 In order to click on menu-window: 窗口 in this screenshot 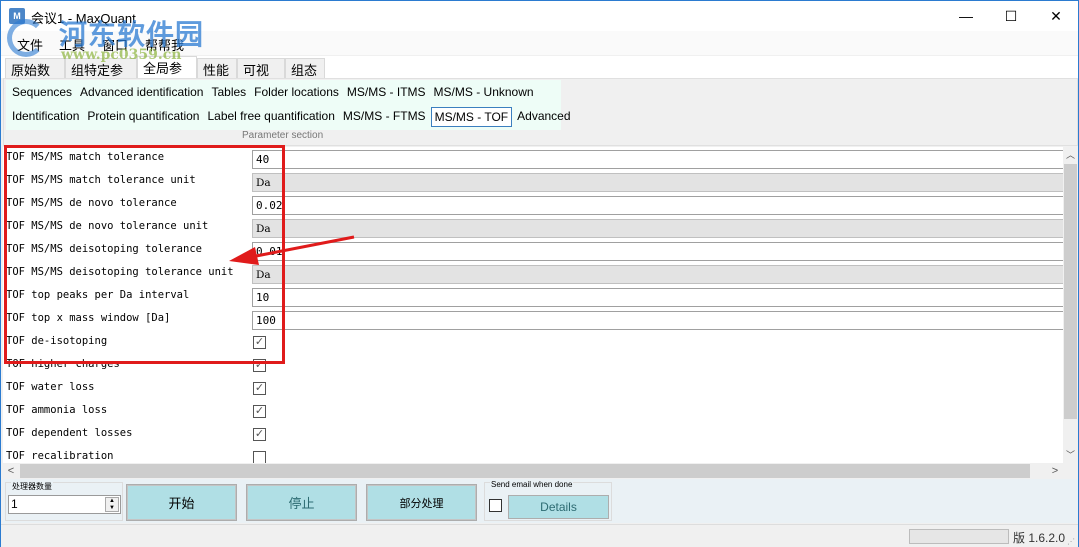, I will do `click(115, 44)`.